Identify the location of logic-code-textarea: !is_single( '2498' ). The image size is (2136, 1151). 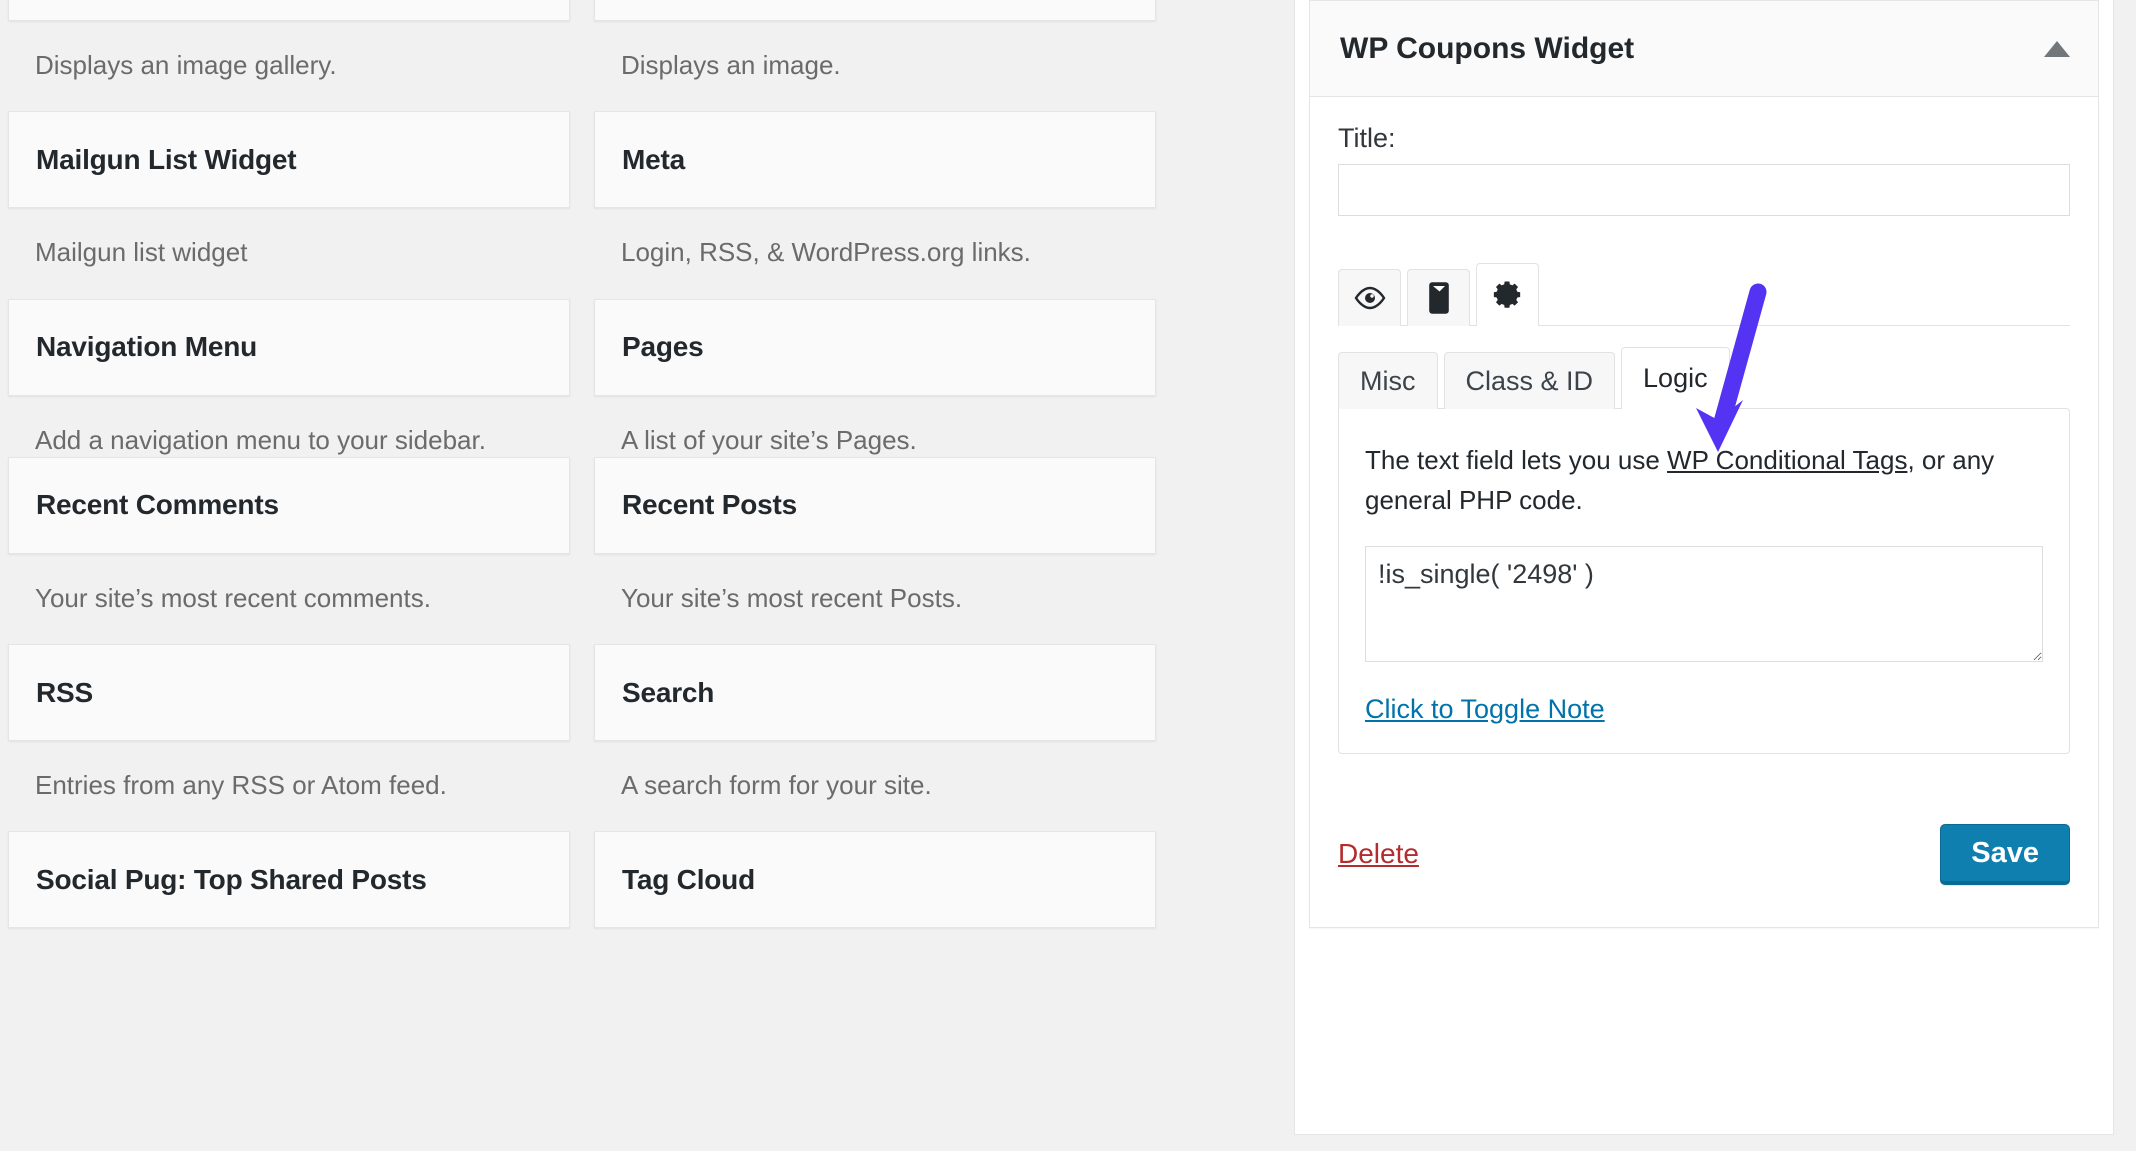
(1704, 604).